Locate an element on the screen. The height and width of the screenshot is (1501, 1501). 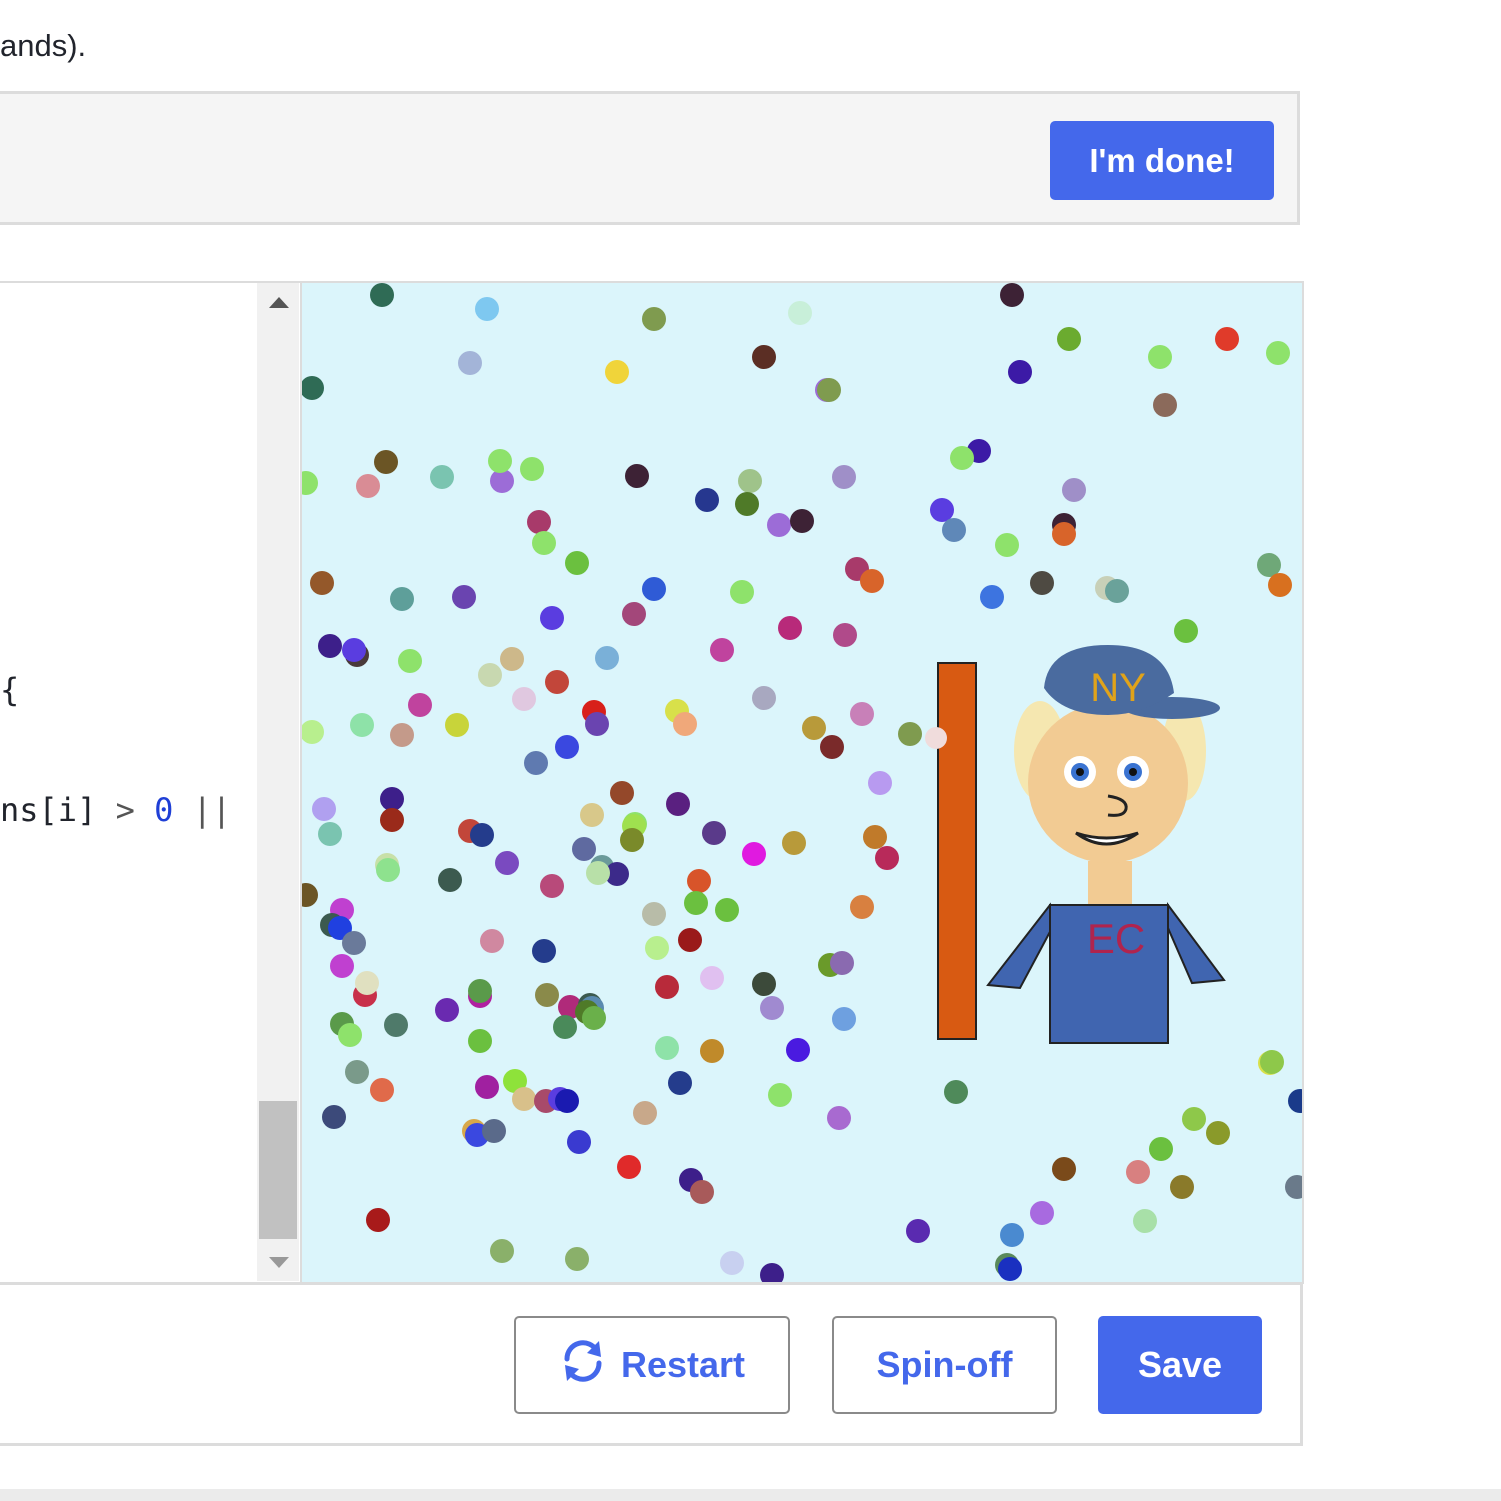
scroll-thumb is located at coordinates (278, 1170).